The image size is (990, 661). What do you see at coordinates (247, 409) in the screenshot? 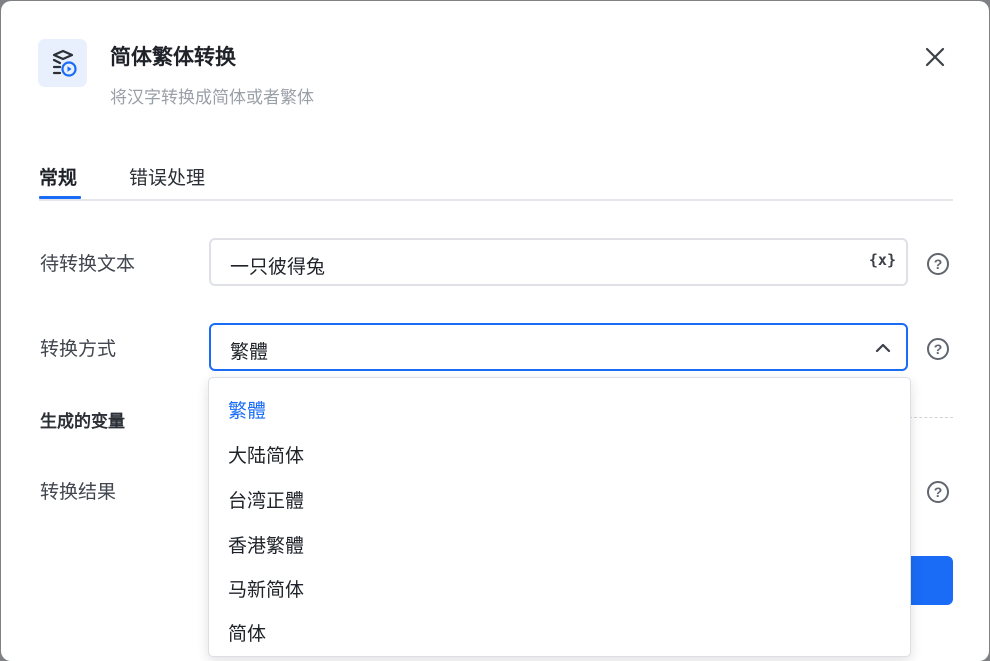
I see `dropdown-option: 繁體` at bounding box center [247, 409].